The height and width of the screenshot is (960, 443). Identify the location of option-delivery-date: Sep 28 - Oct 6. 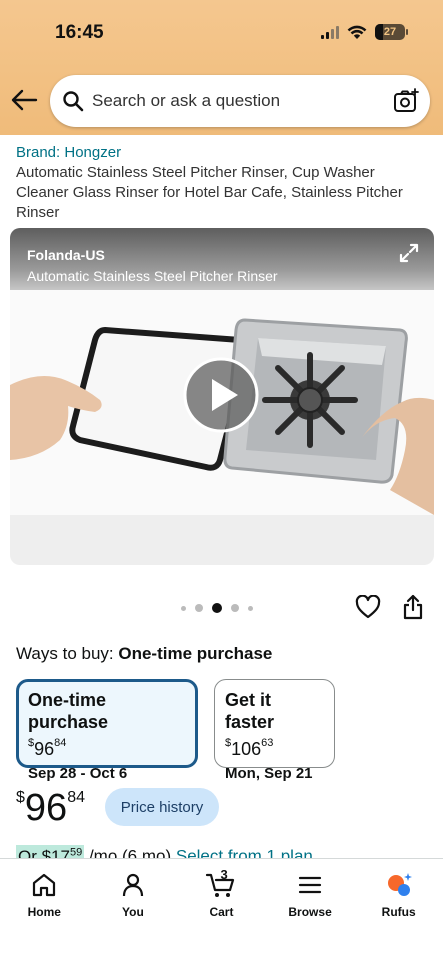
(78, 773).